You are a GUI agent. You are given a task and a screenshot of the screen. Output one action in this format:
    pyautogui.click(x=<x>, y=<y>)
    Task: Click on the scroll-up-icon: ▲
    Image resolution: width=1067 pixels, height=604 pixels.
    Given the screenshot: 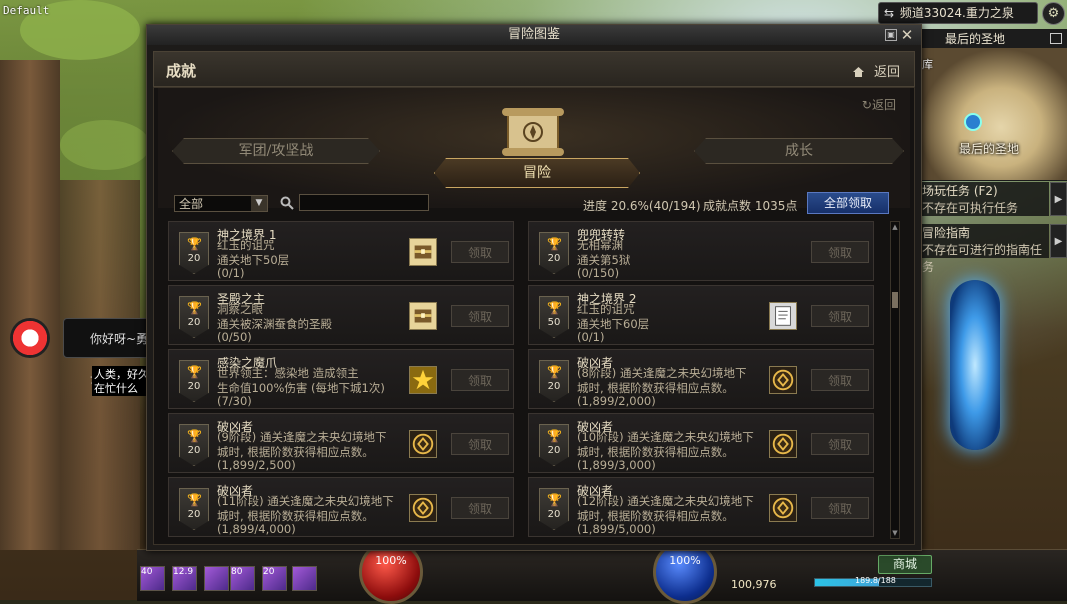 What is the action you would take?
    pyautogui.click(x=895, y=227)
    